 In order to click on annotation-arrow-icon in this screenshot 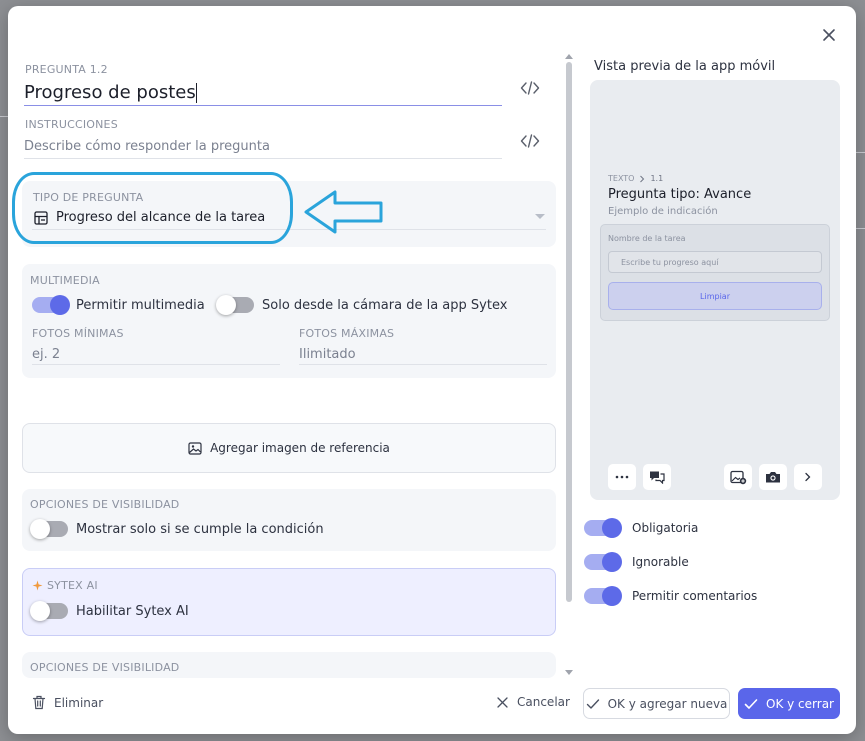, I will do `click(343, 212)`.